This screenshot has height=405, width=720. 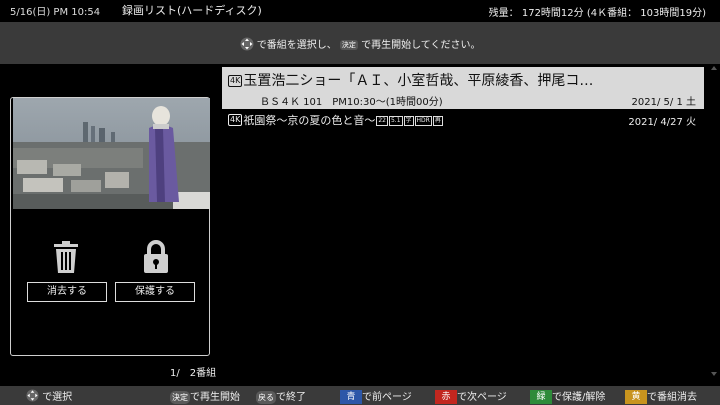 What do you see at coordinates (567, 396) in the screenshot?
I see `hint-green: 緑で保護/解除` at bounding box center [567, 396].